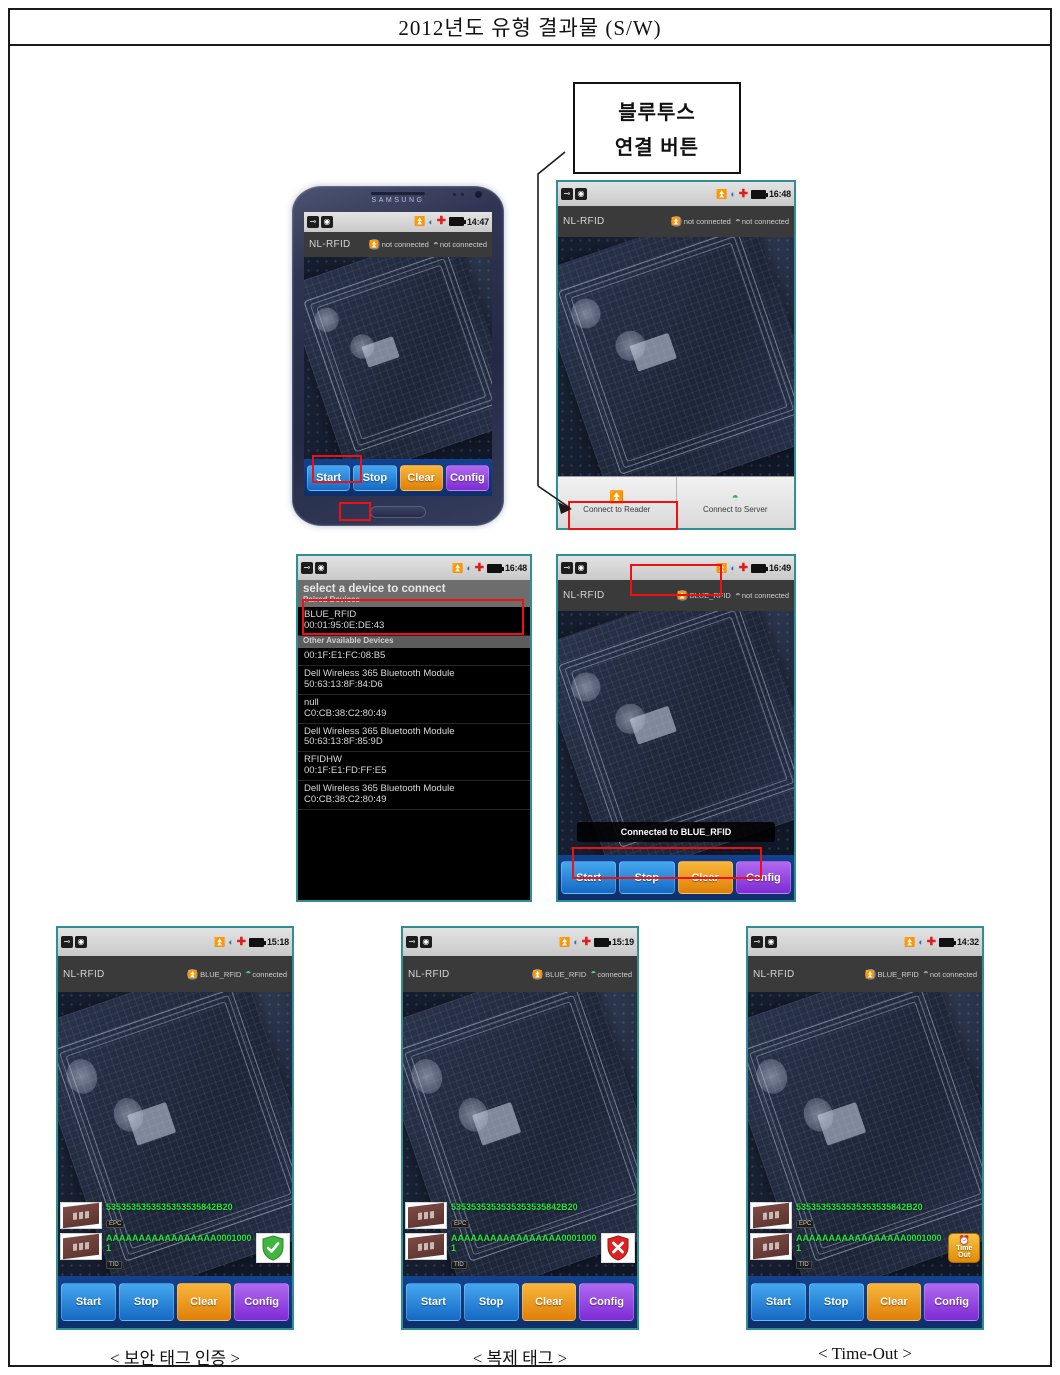  I want to click on tag-thumbnail, so click(771, 1215).